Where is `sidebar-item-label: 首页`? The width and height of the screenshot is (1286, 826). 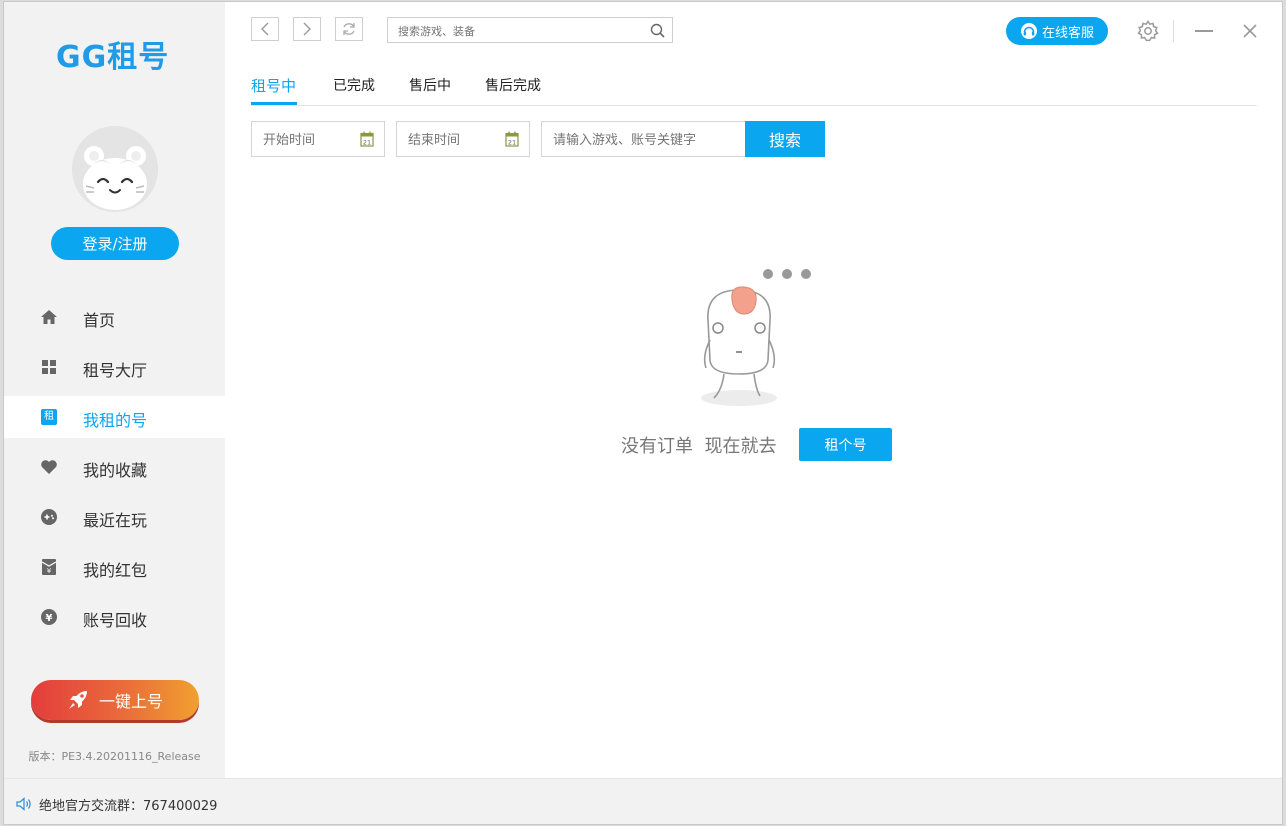 sidebar-item-label: 首页 is located at coordinates (99, 320).